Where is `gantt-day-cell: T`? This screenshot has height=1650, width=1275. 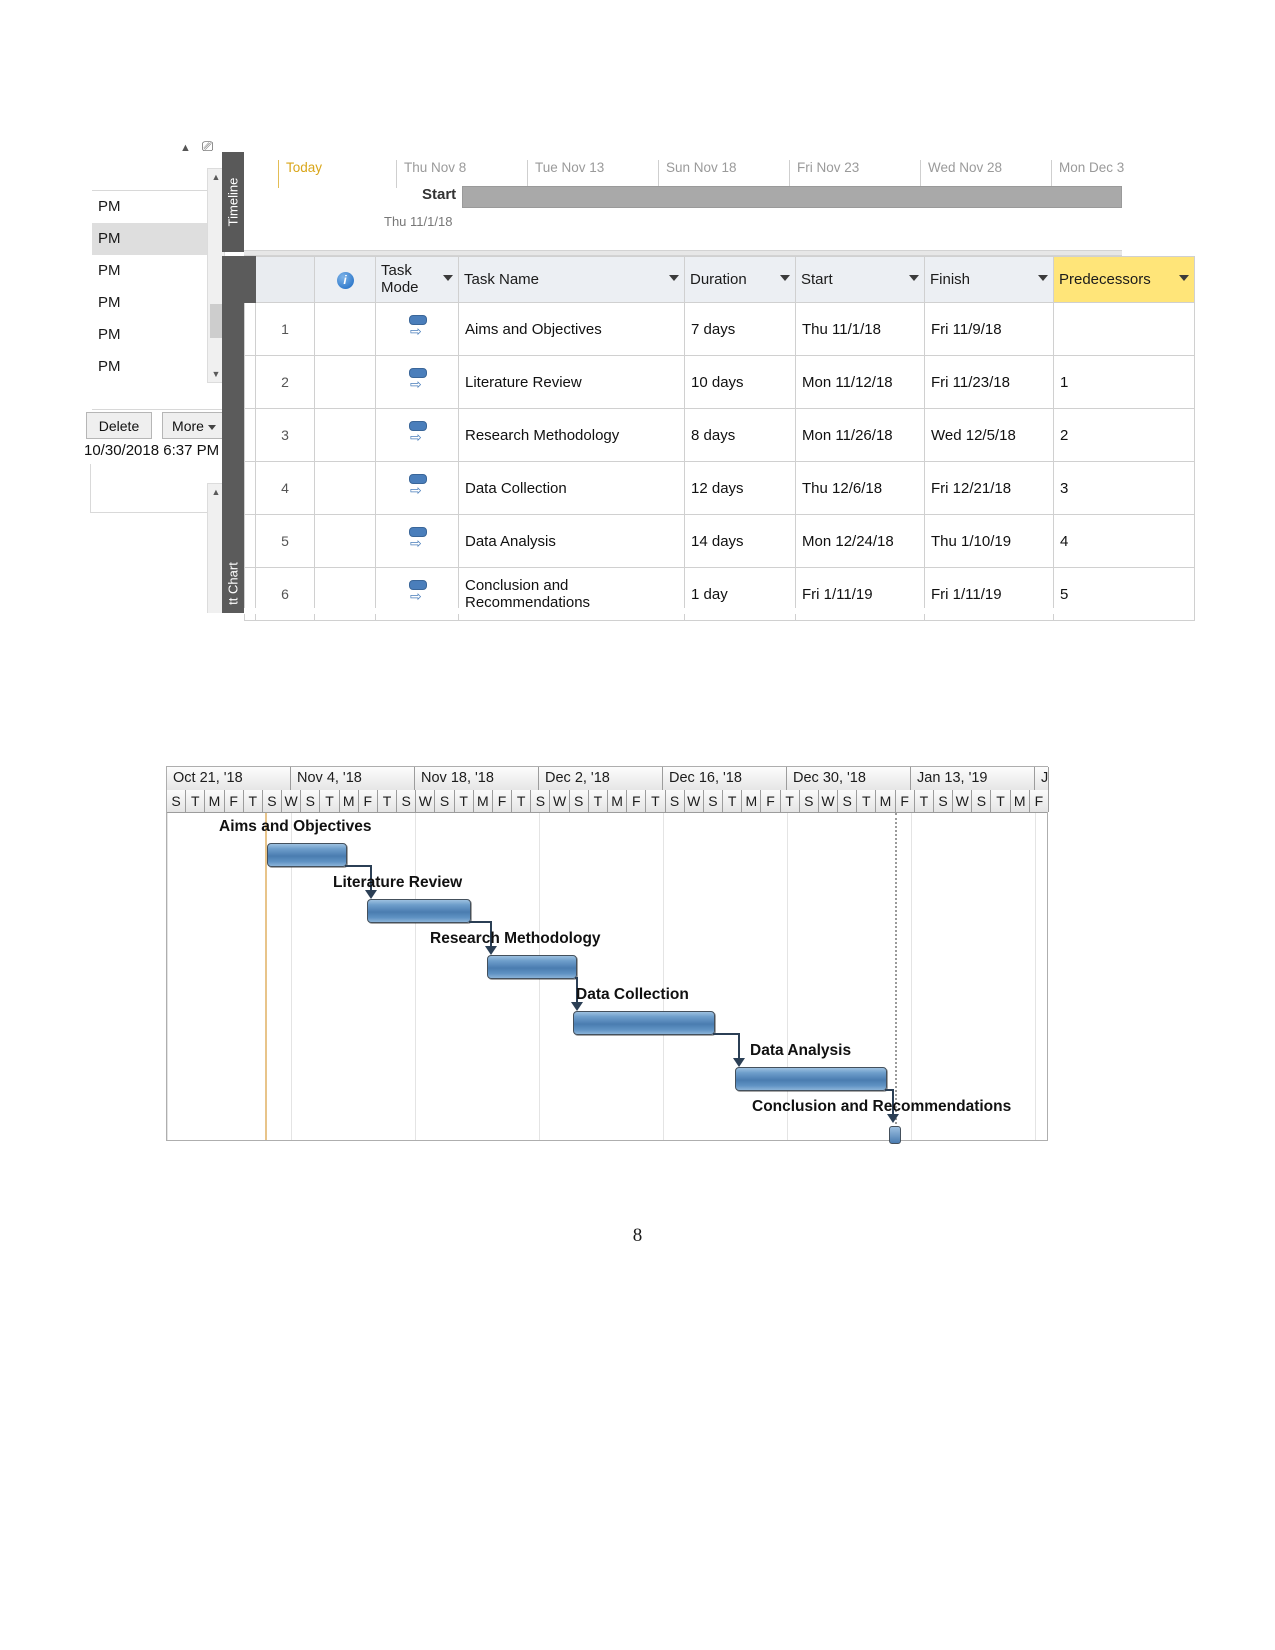 gantt-day-cell: T is located at coordinates (656, 801).